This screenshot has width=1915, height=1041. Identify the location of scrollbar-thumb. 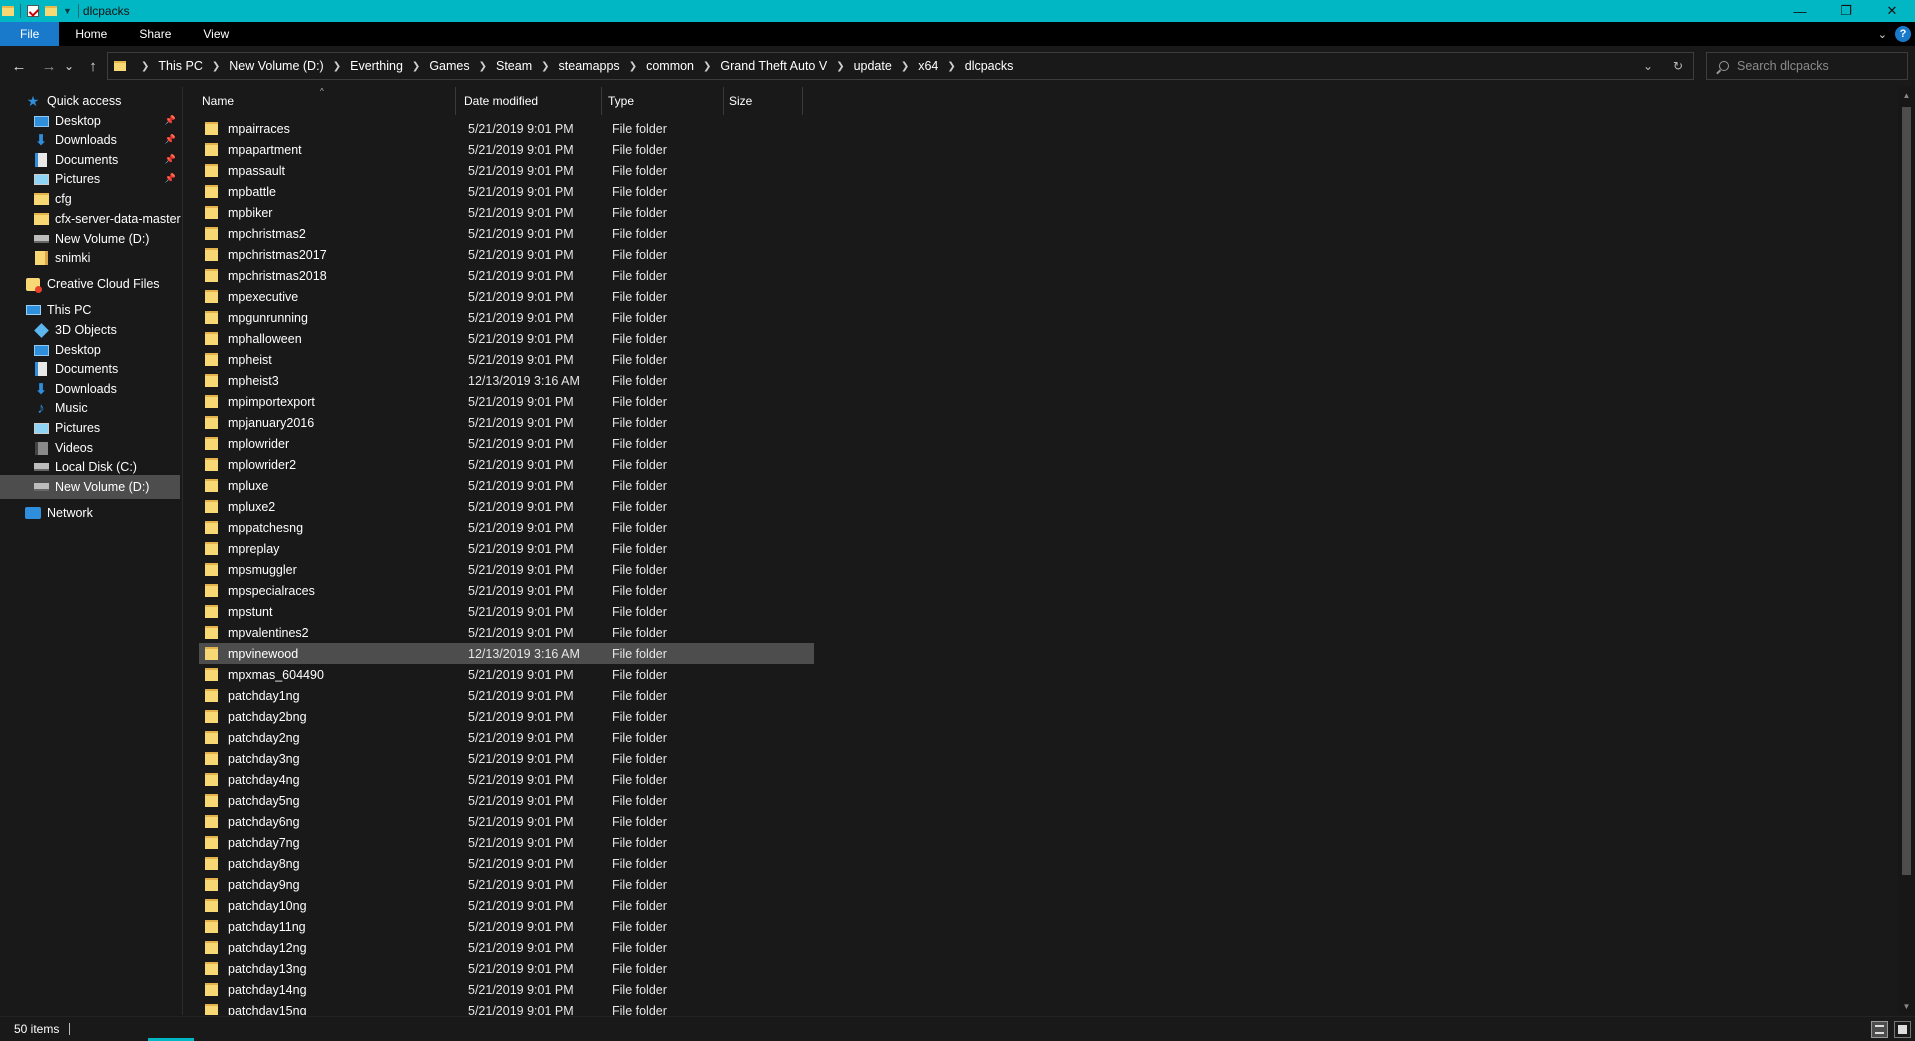
(1906, 491).